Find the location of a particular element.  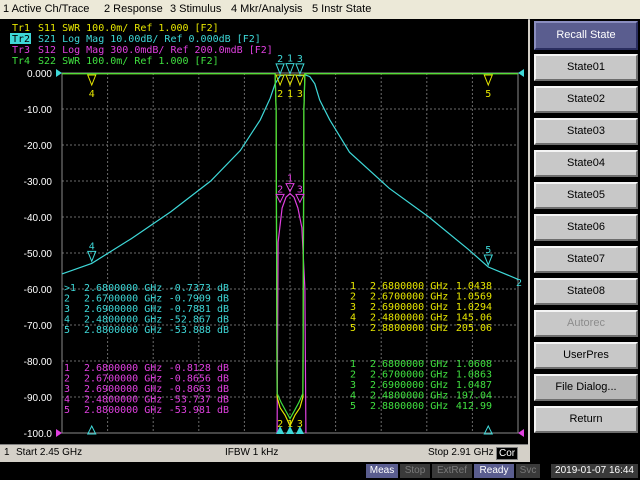

autorec-button: Autorec is located at coordinates (586, 323).